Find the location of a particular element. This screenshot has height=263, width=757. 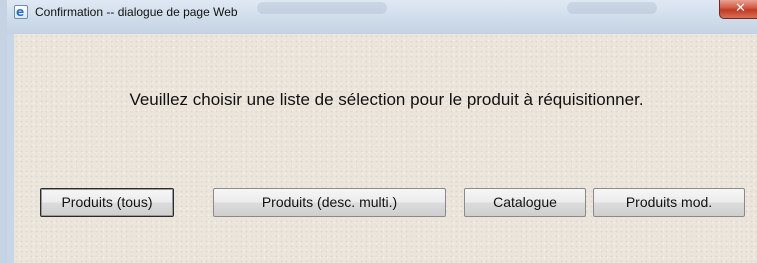

catalogue-button: Catalogue is located at coordinates (525, 202).